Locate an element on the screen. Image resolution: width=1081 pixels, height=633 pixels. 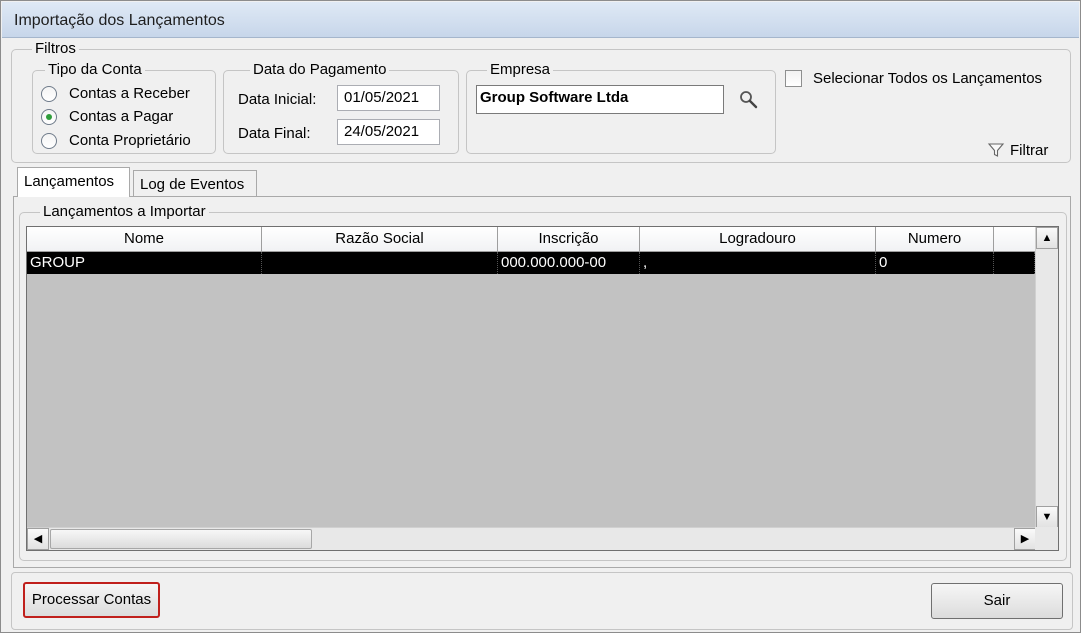
process-accounts-button: Processar Contas is located at coordinates (91, 600).